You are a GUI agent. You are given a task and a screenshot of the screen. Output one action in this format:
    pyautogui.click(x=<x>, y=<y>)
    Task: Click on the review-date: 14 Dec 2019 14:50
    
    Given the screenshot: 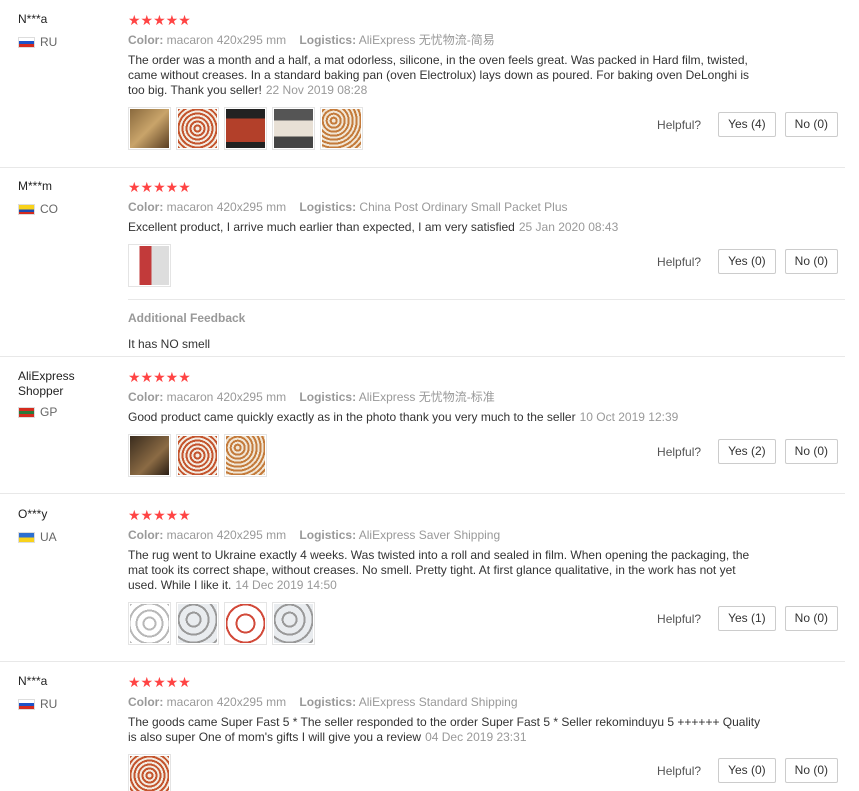 What is the action you would take?
    pyautogui.click(x=286, y=585)
    